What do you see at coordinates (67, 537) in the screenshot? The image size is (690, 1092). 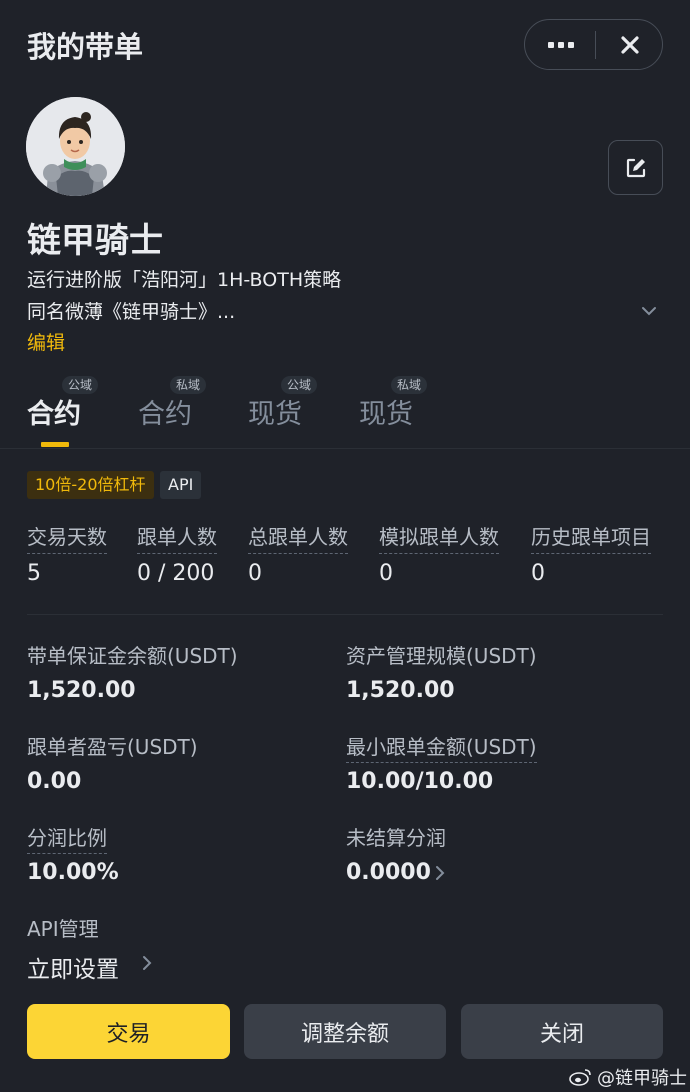 I see `stat-label: 交易天数` at bounding box center [67, 537].